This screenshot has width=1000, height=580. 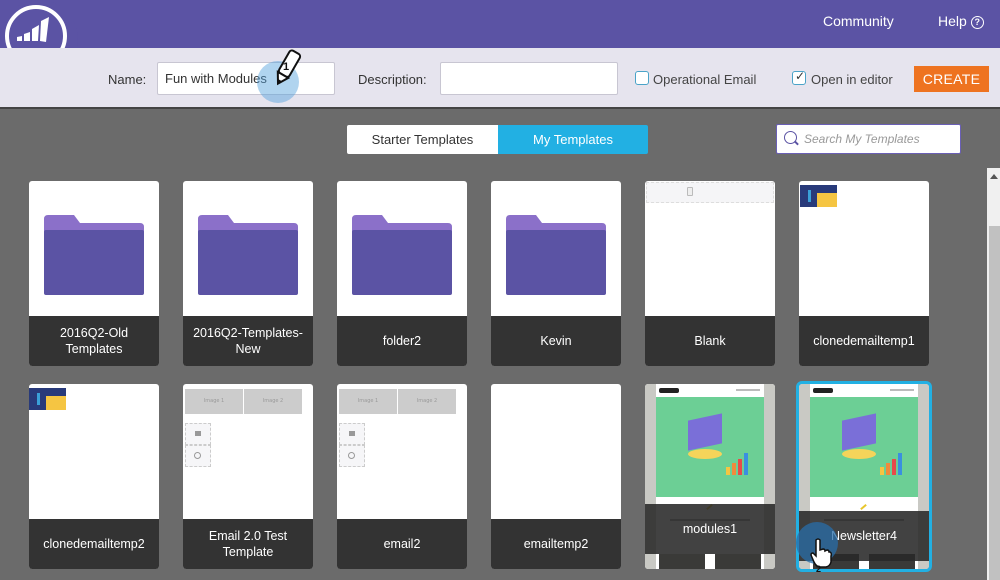 I want to click on tab-starter-templates: Starter Templates, so click(x=422, y=139).